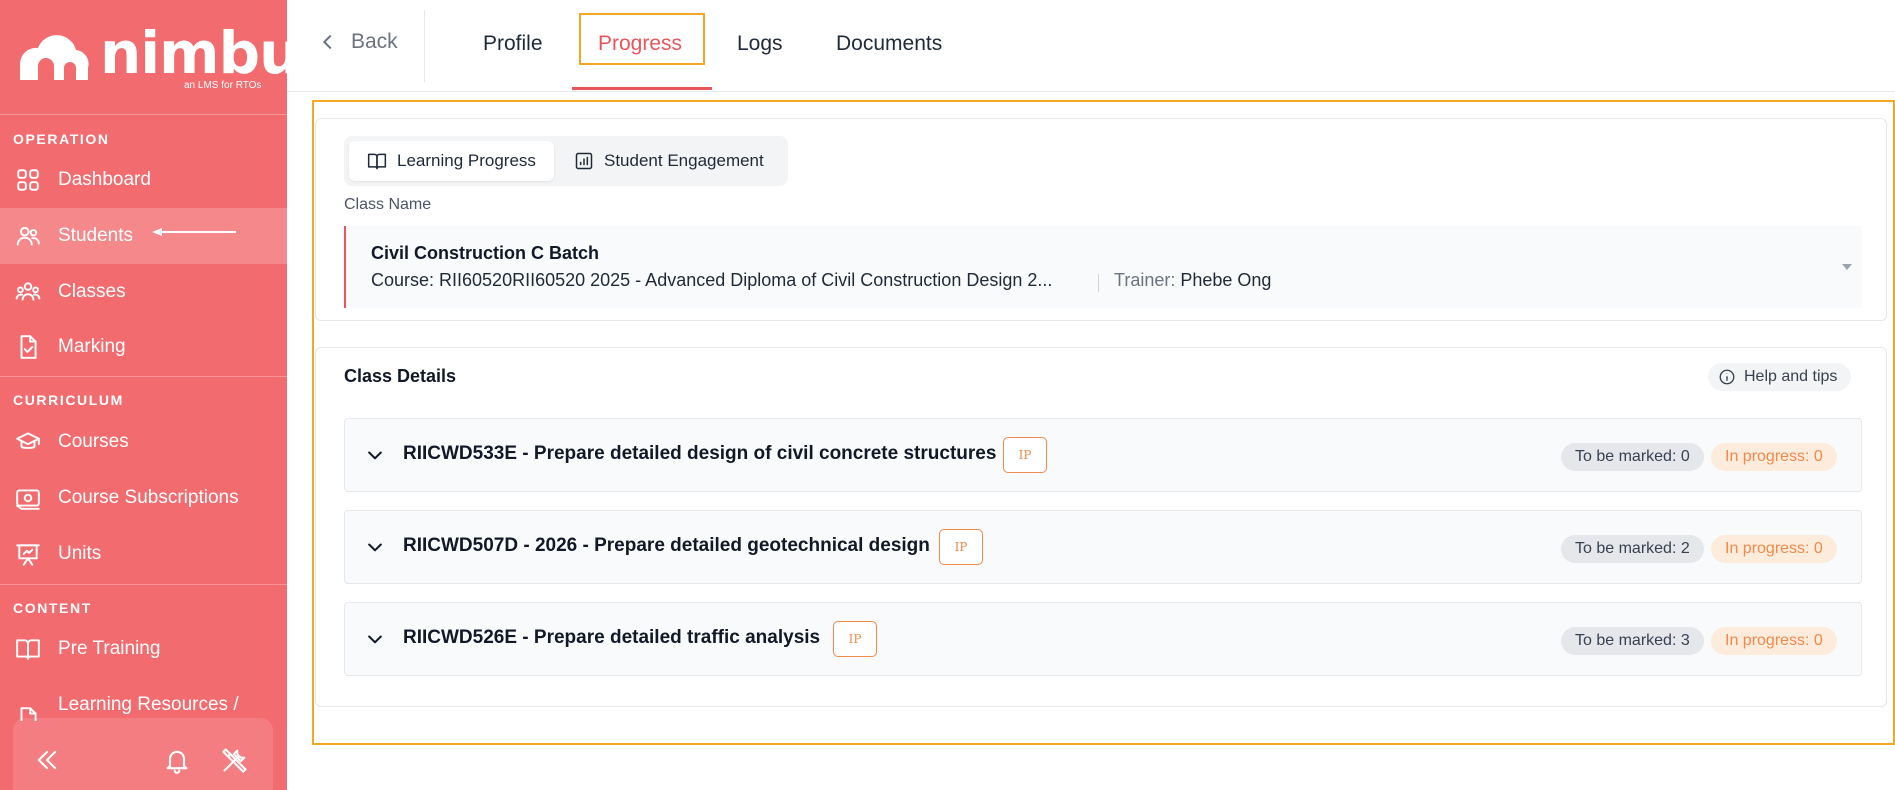 The image size is (1895, 790). I want to click on presentation-icon, so click(28, 554).